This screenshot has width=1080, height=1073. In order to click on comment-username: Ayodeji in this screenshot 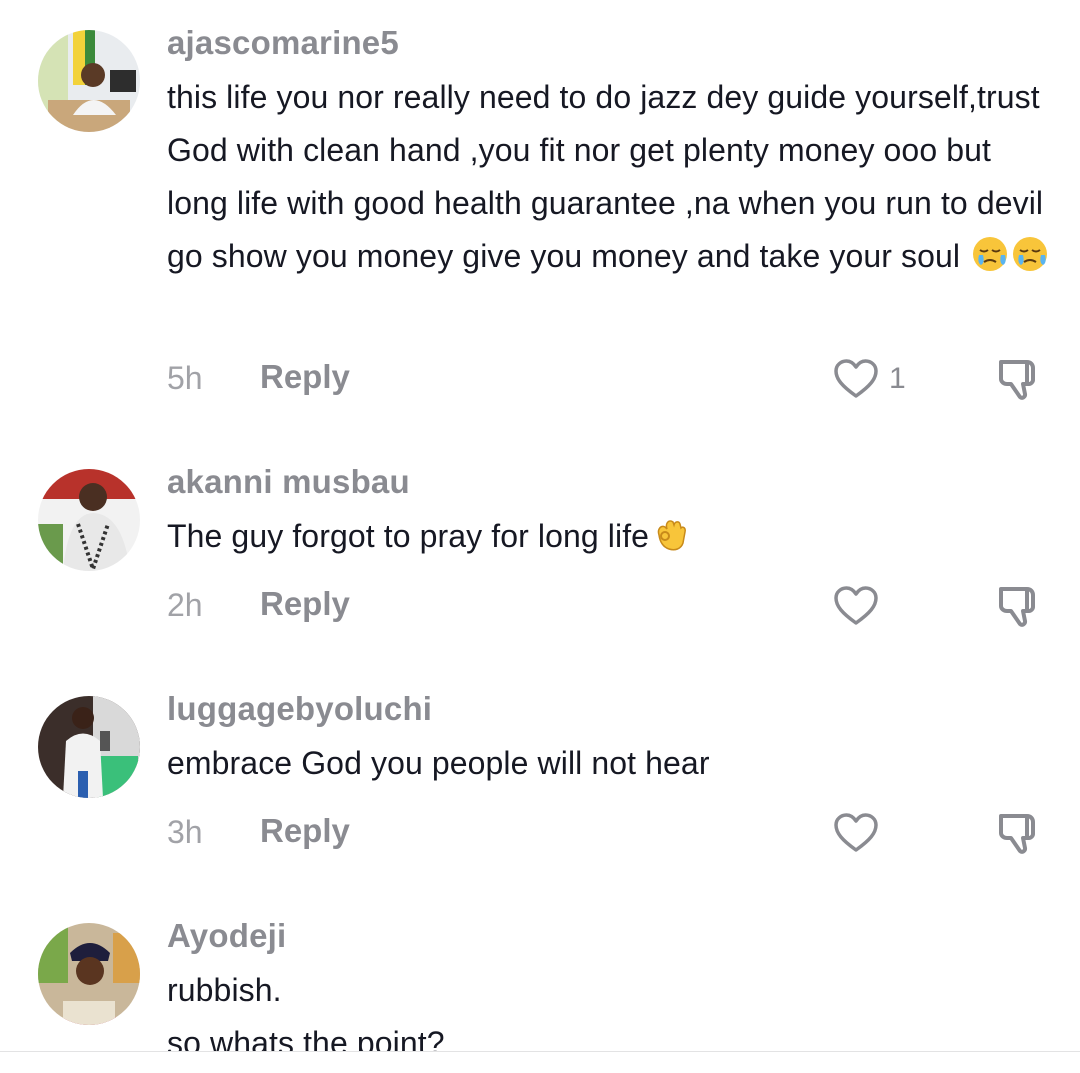, I will do `click(226, 936)`.